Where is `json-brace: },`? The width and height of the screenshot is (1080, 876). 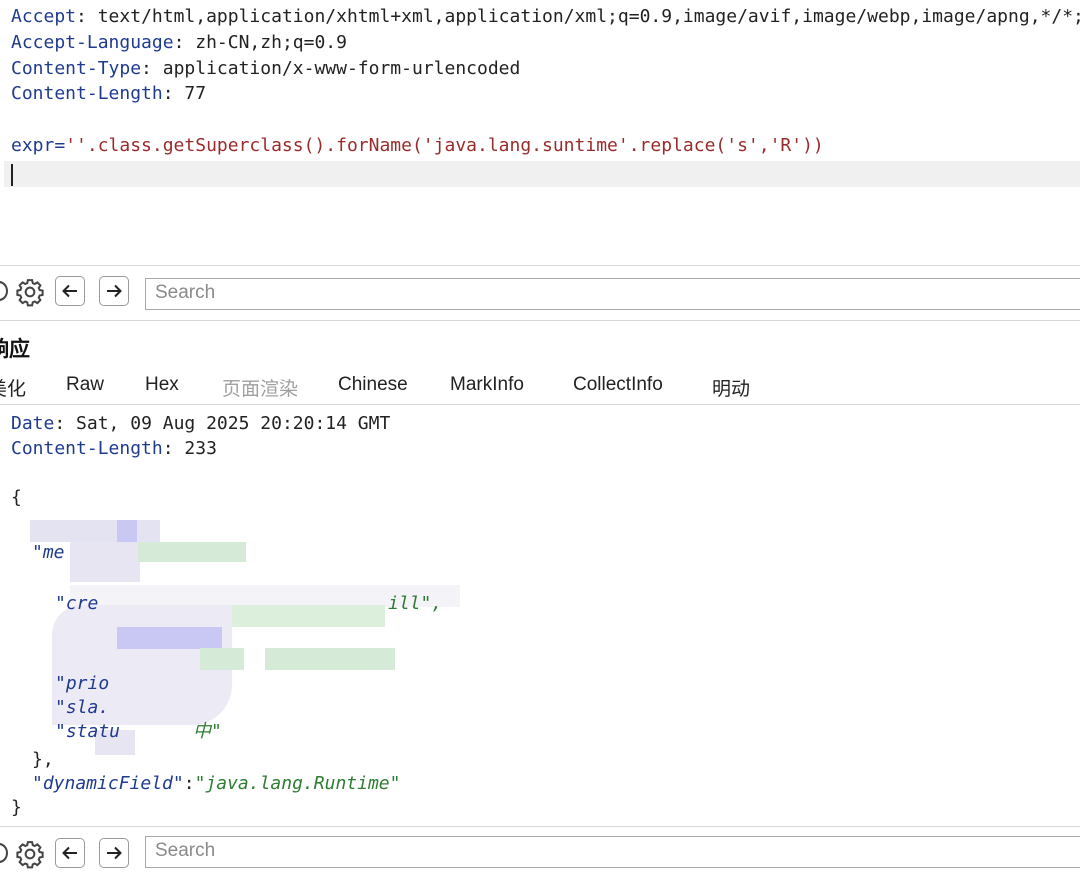
json-brace: }, is located at coordinates (43, 759).